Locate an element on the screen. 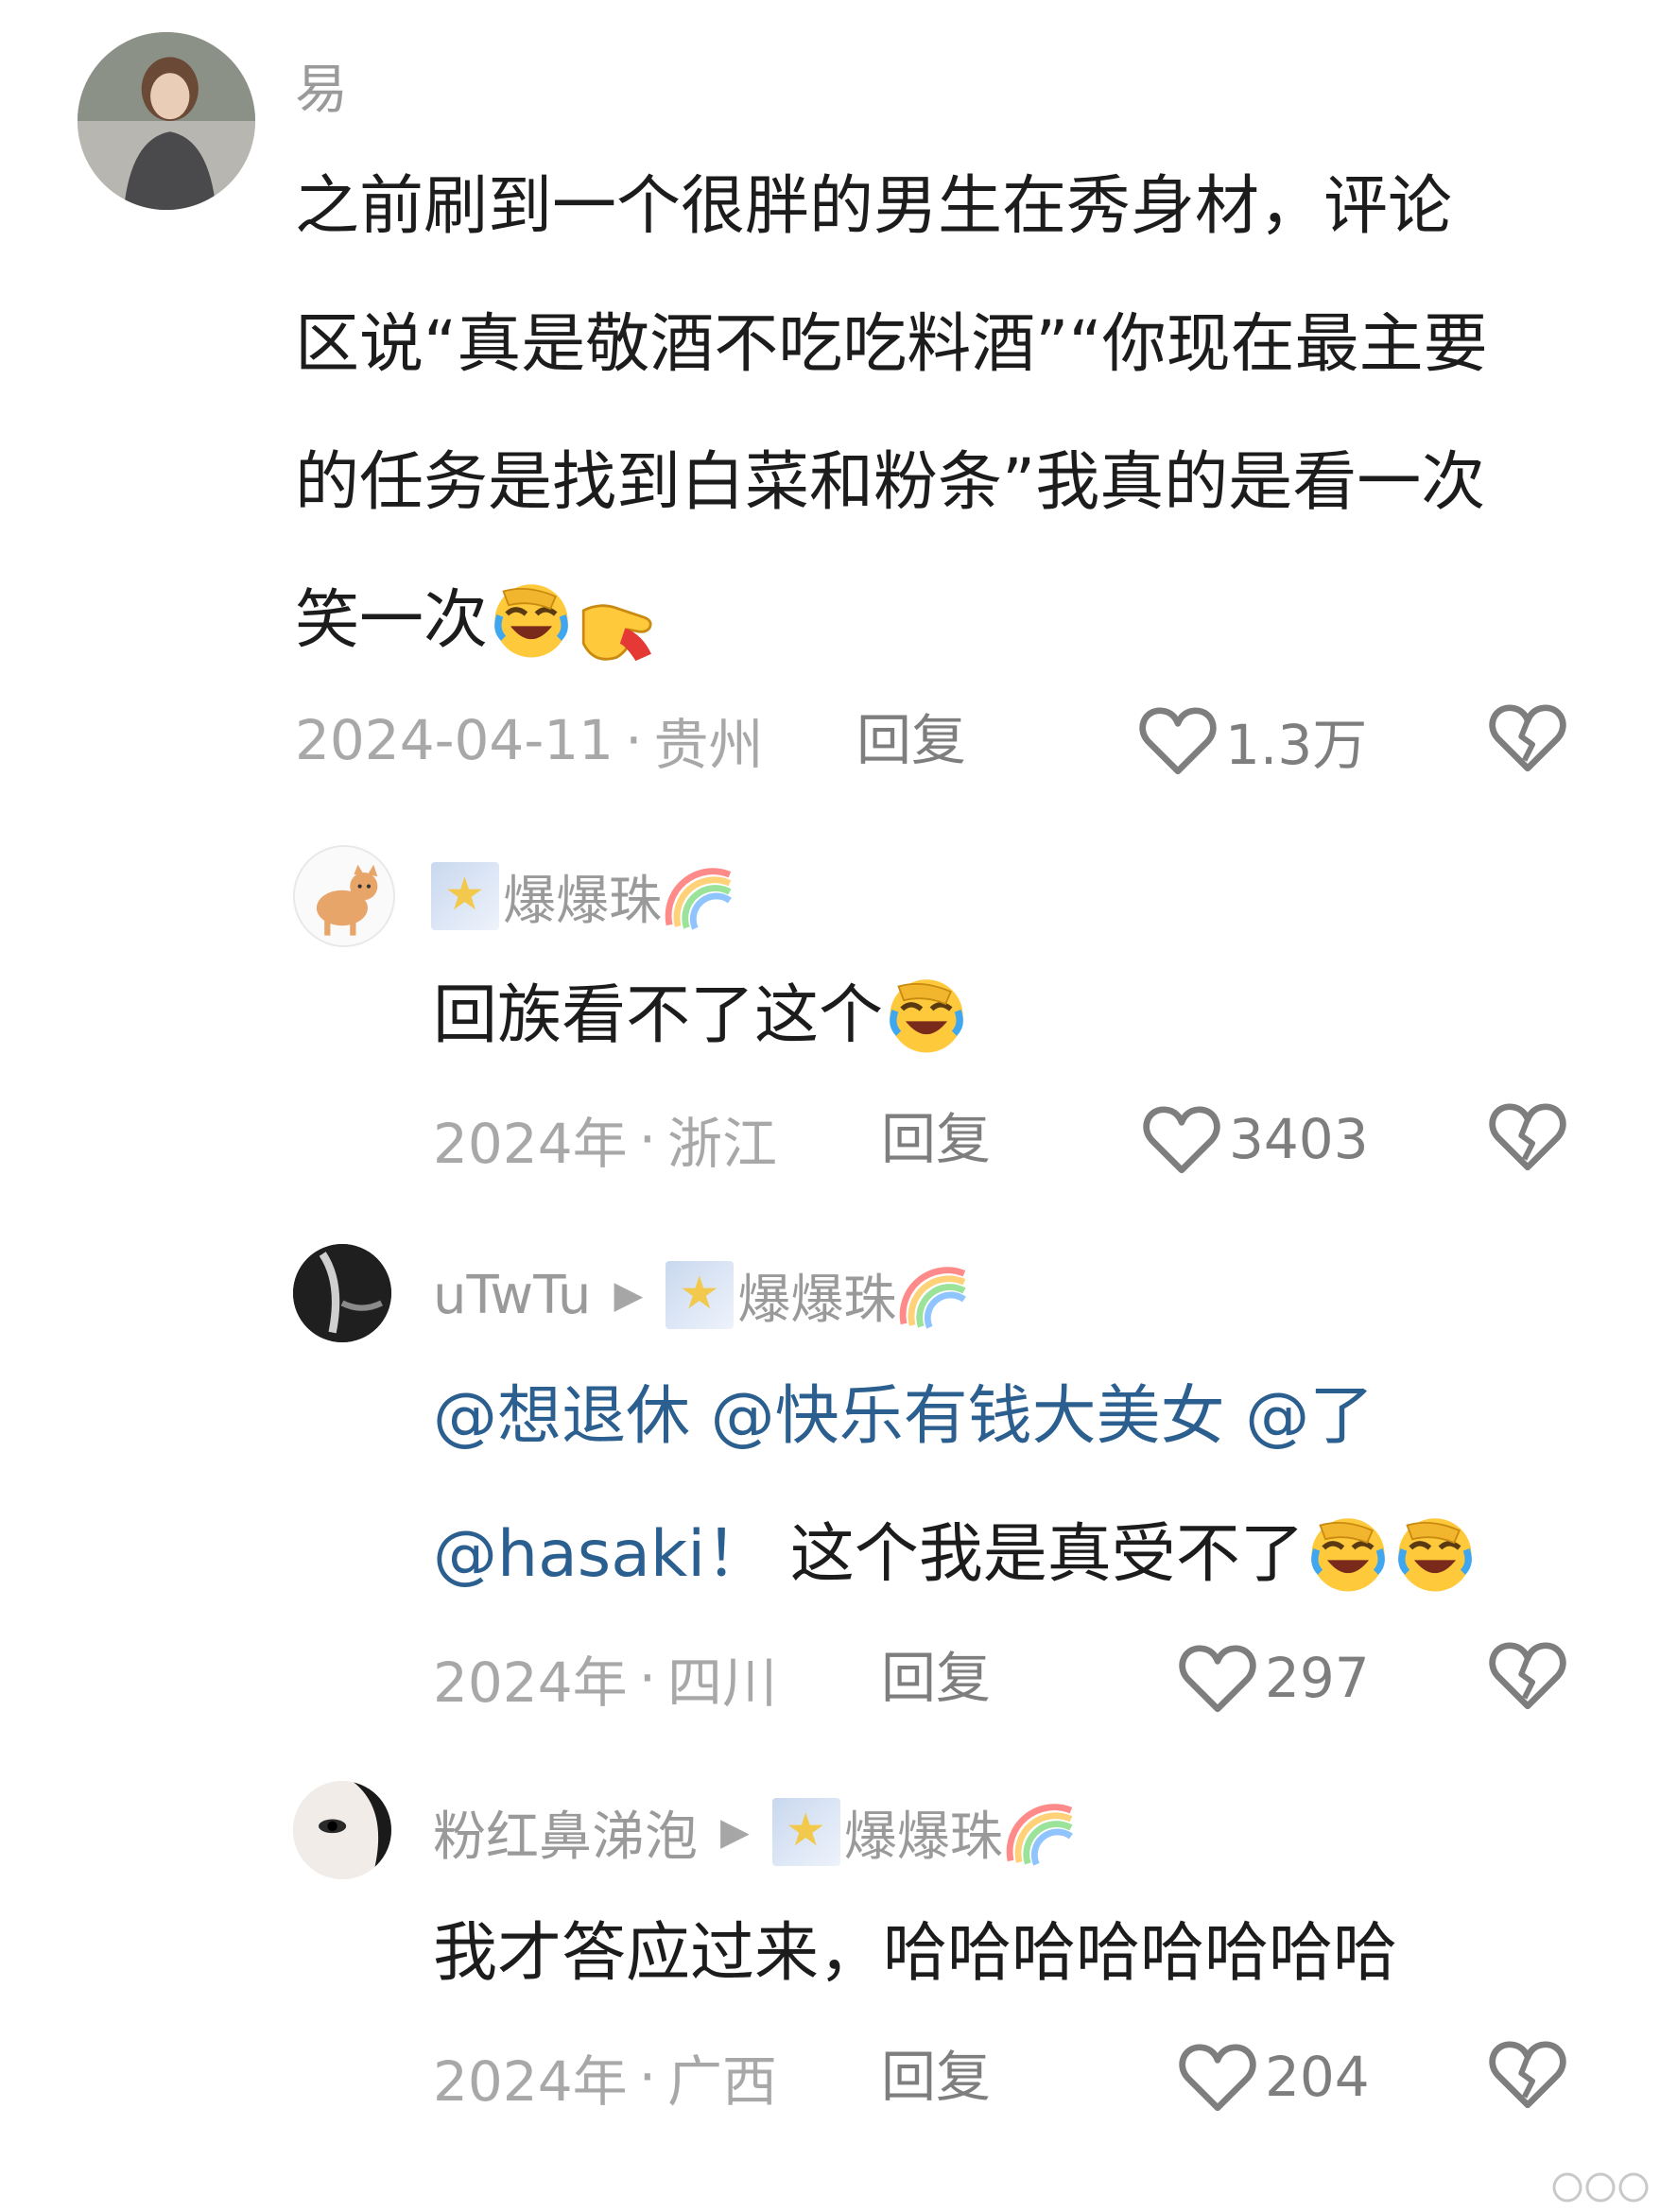  comment-line-text: 这个我是真受不了 is located at coordinates (1047, 1554).